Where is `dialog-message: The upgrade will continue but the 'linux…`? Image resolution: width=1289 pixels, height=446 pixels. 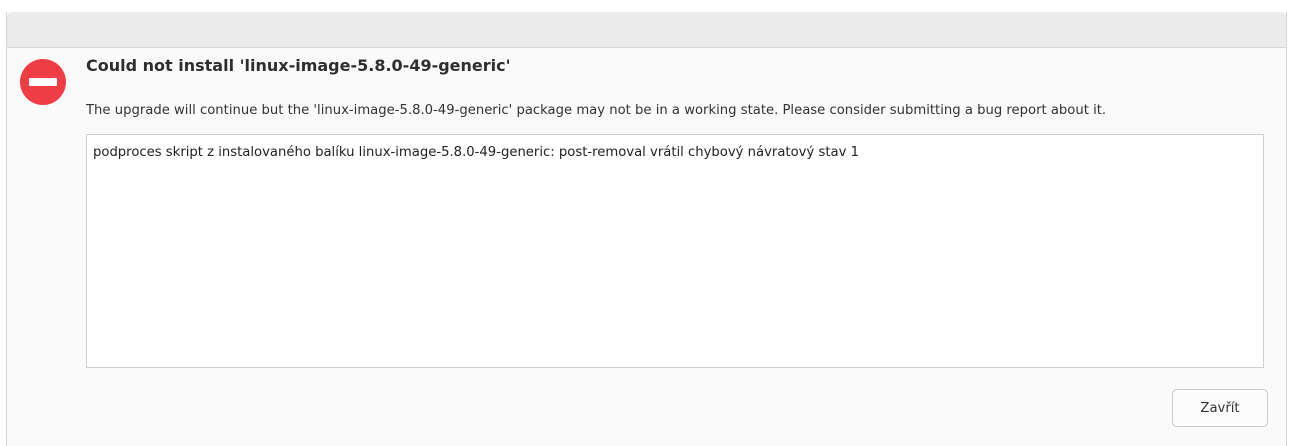
dialog-message: The upgrade will continue but the 'linux… is located at coordinates (596, 110).